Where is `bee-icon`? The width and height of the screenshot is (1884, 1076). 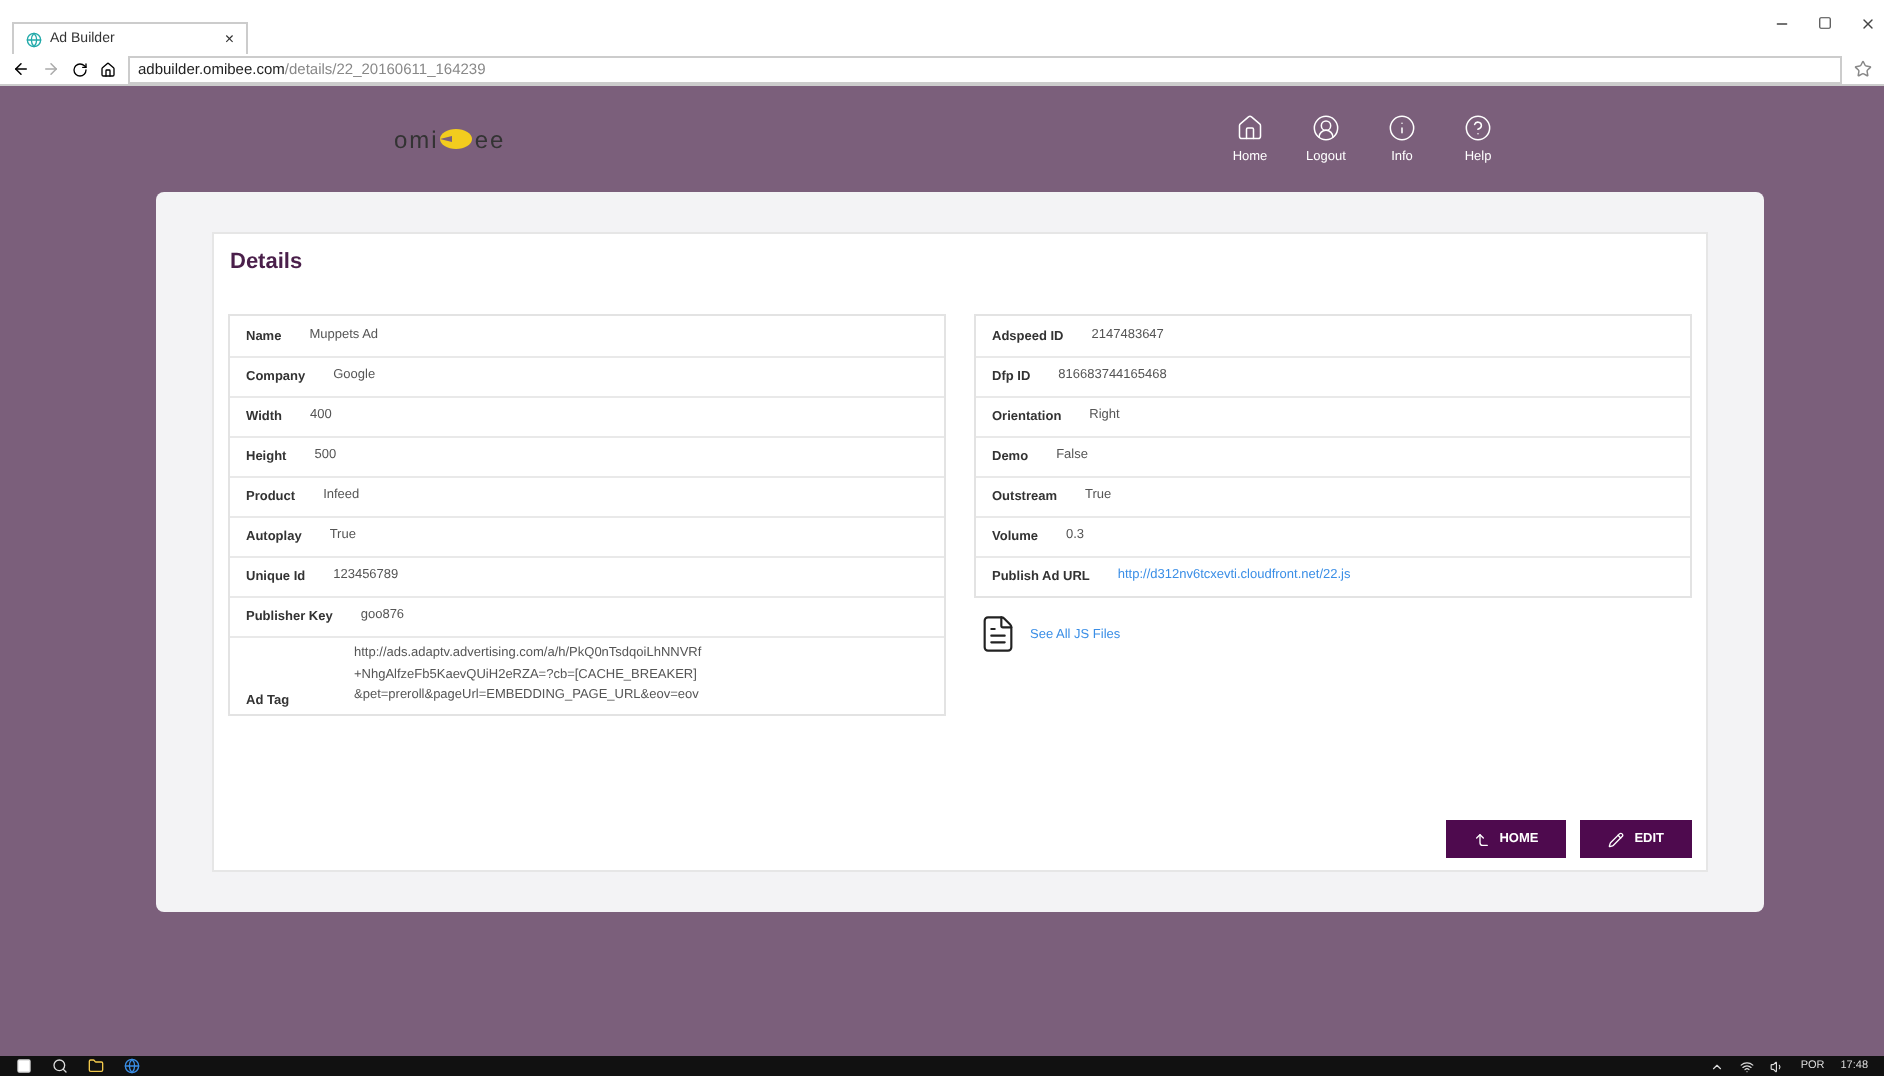
bee-icon is located at coordinates (456, 139).